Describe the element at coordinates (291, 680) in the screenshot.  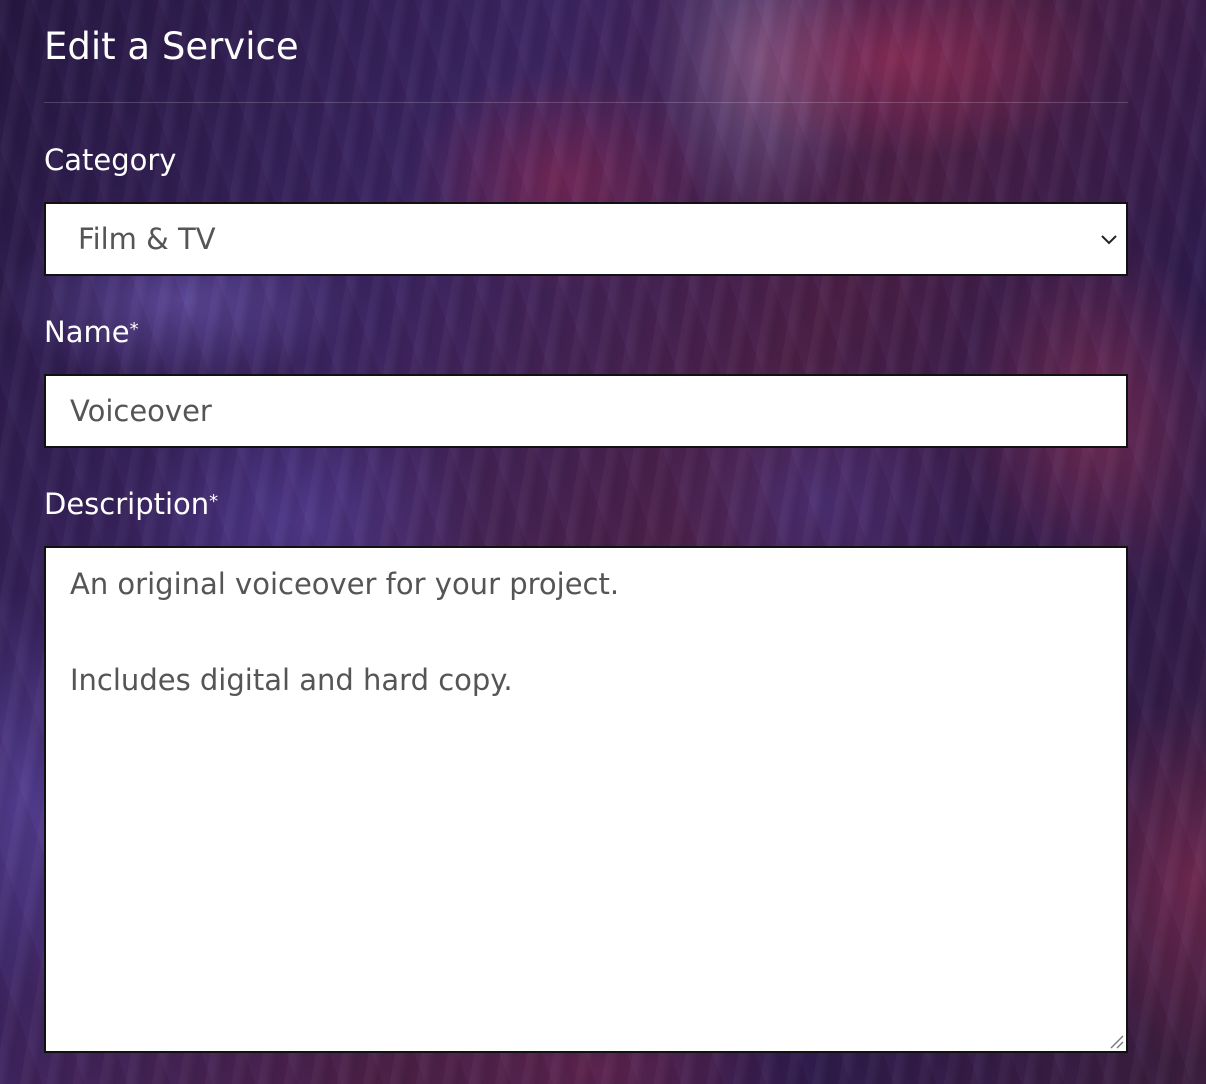
I see `description-line: Includes digital and hard copy.` at that location.